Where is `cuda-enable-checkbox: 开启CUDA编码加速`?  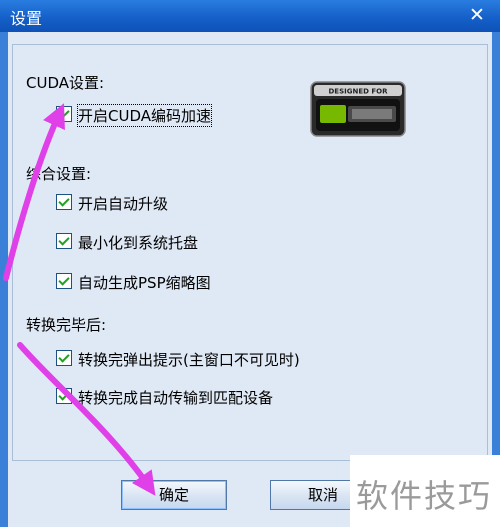
cuda-enable-checkbox: 开启CUDA编码加速 is located at coordinates (146, 115).